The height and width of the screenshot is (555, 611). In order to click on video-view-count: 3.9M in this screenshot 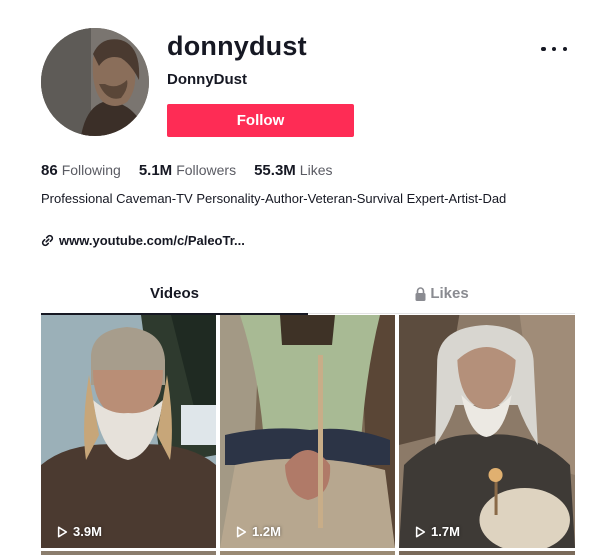, I will do `click(79, 531)`.